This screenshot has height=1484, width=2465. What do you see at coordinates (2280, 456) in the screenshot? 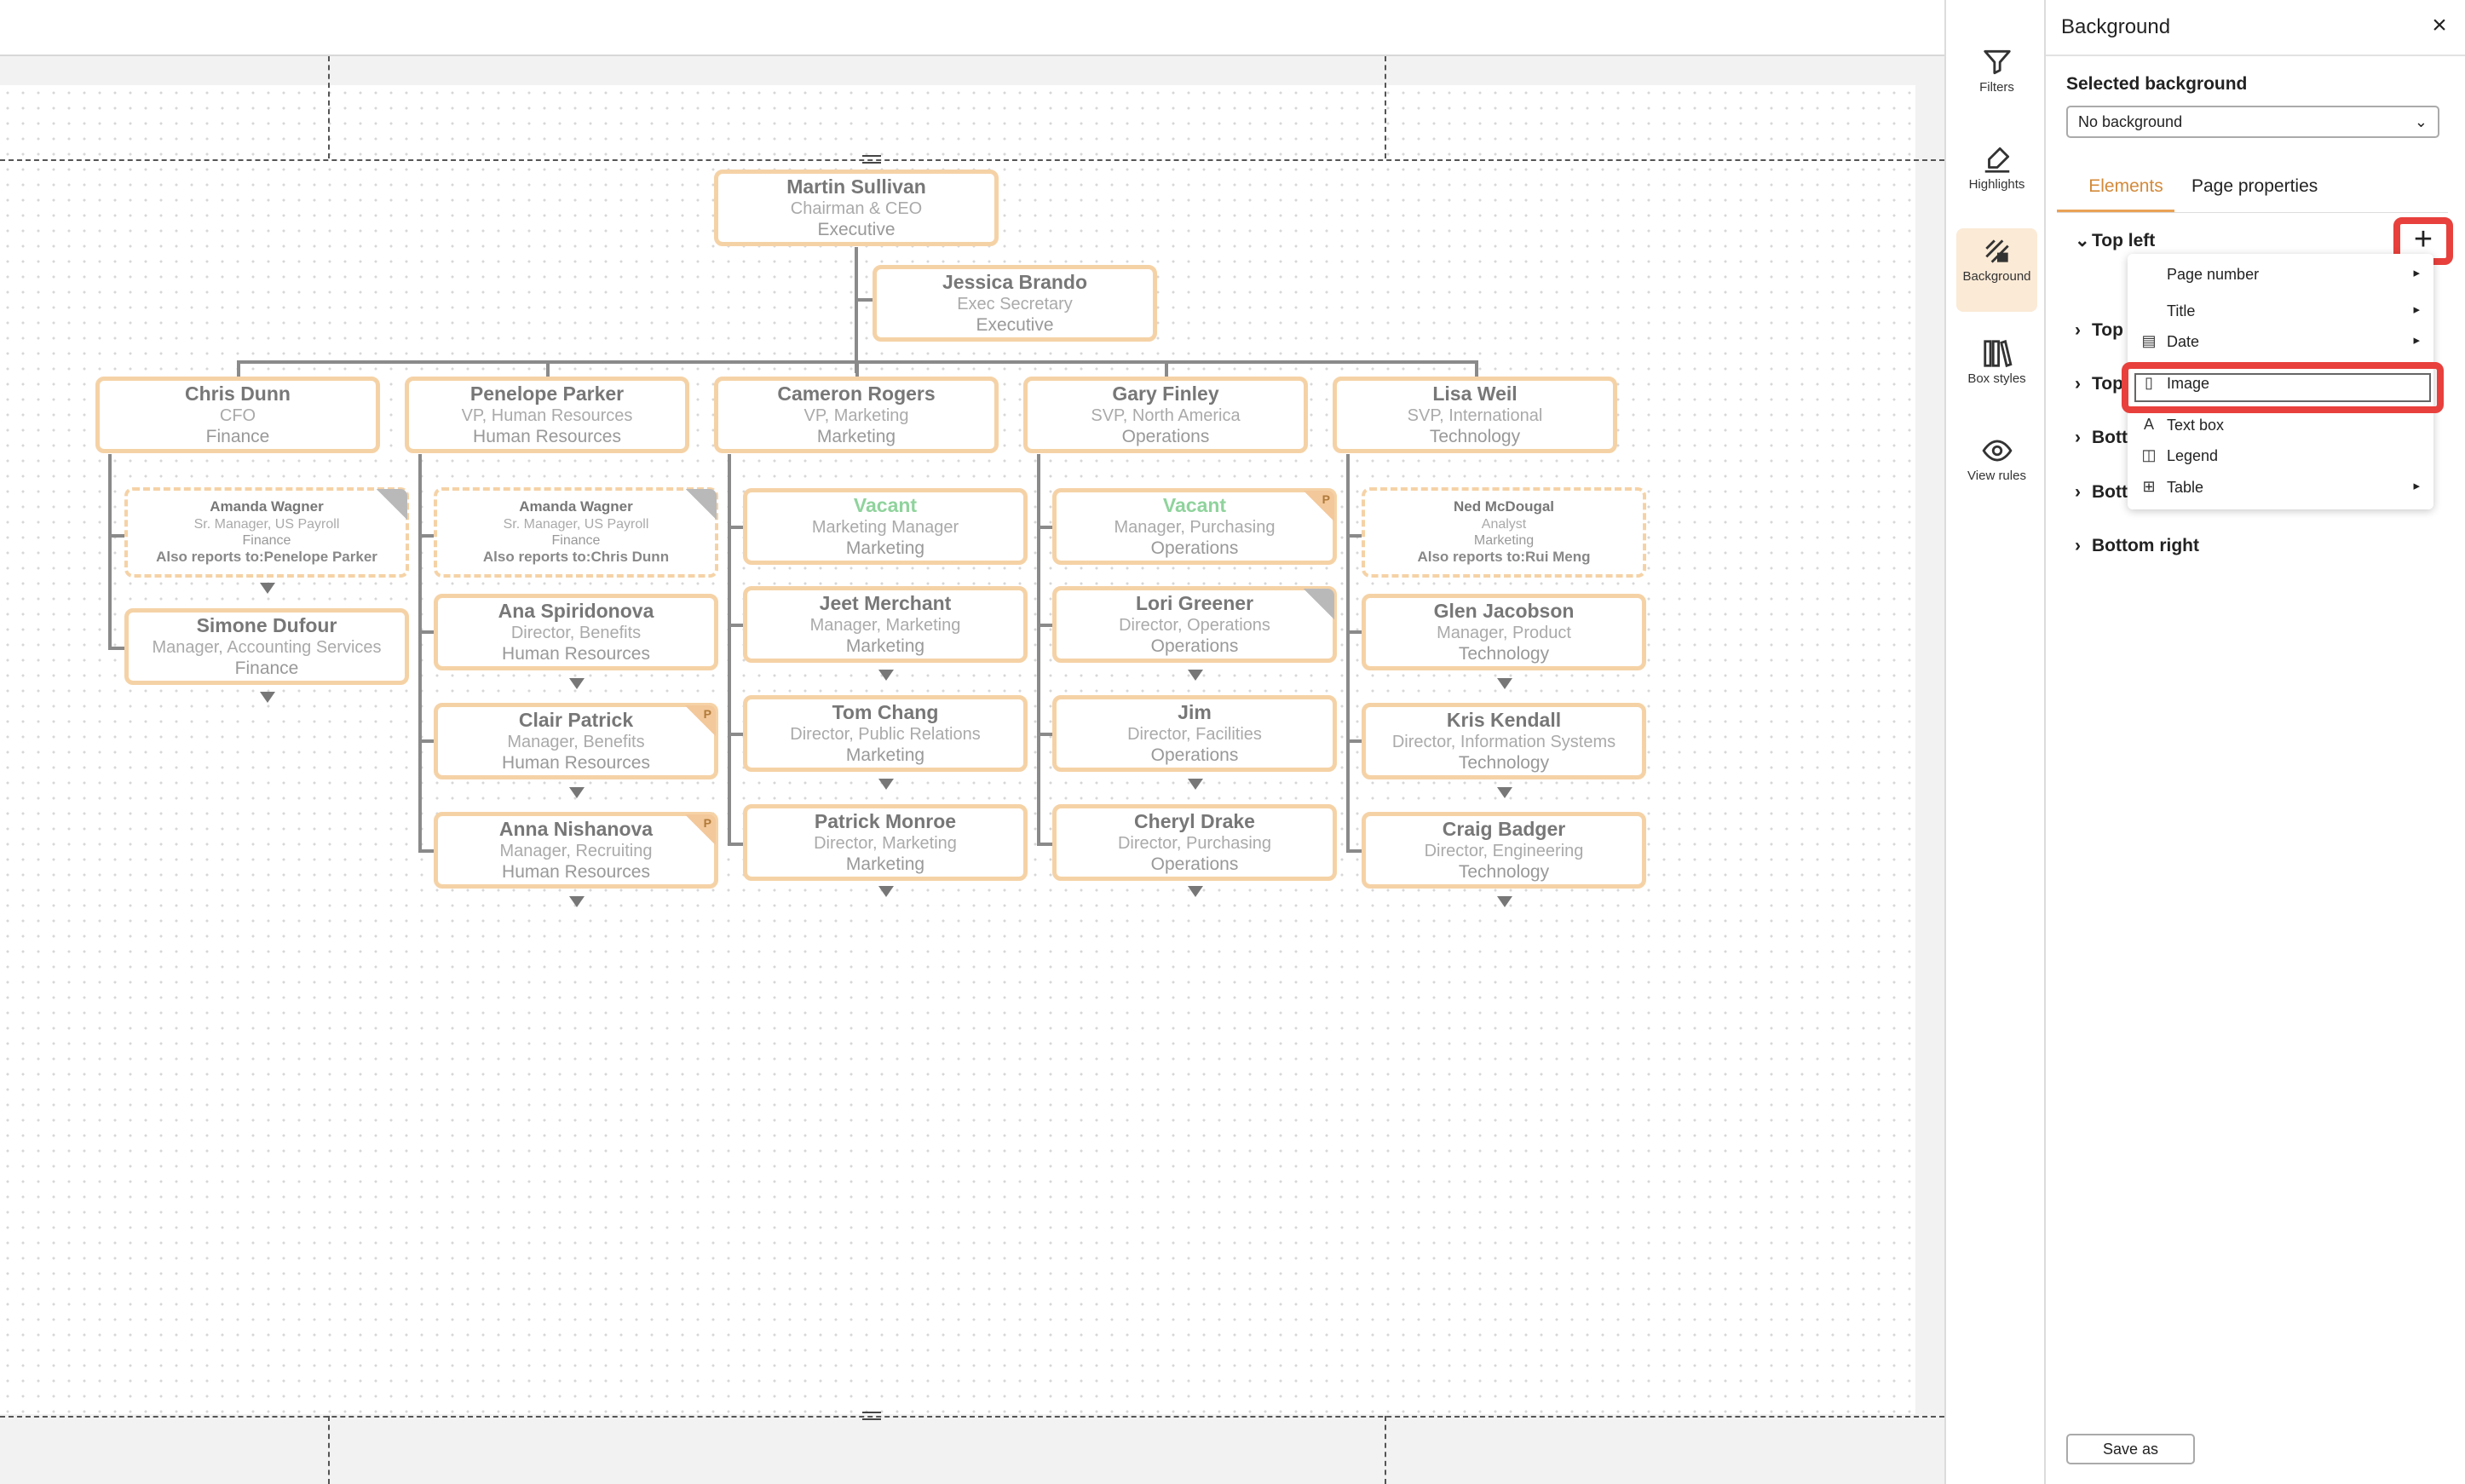
I see `menu-item-legend: ◫ Legend` at bounding box center [2280, 456].